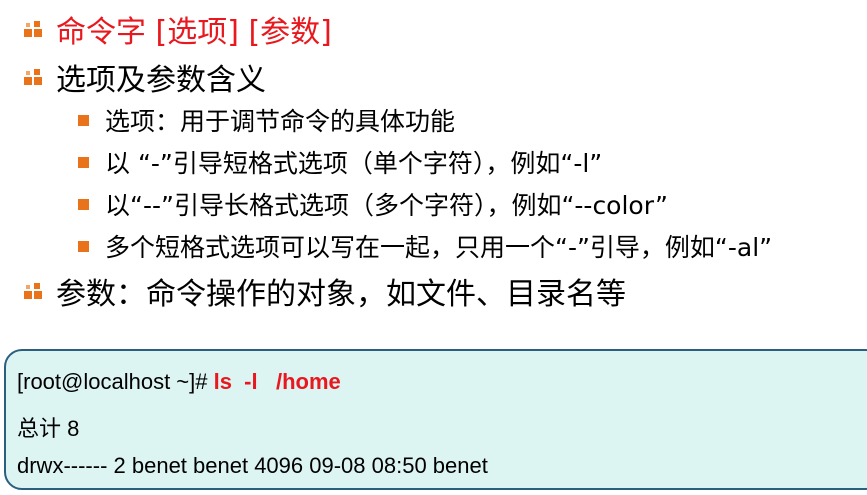 This screenshot has width=867, height=495. I want to click on bullet-arguments: 参数：命令操作的对象，如文件、目录名等, so click(324, 291).